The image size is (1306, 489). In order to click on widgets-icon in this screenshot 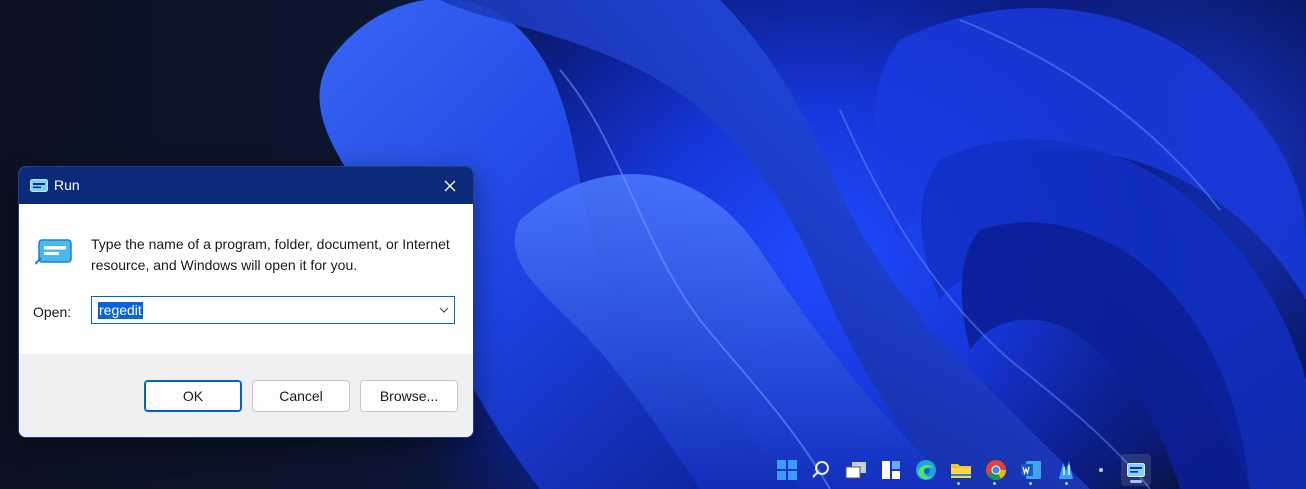, I will do `click(891, 470)`.